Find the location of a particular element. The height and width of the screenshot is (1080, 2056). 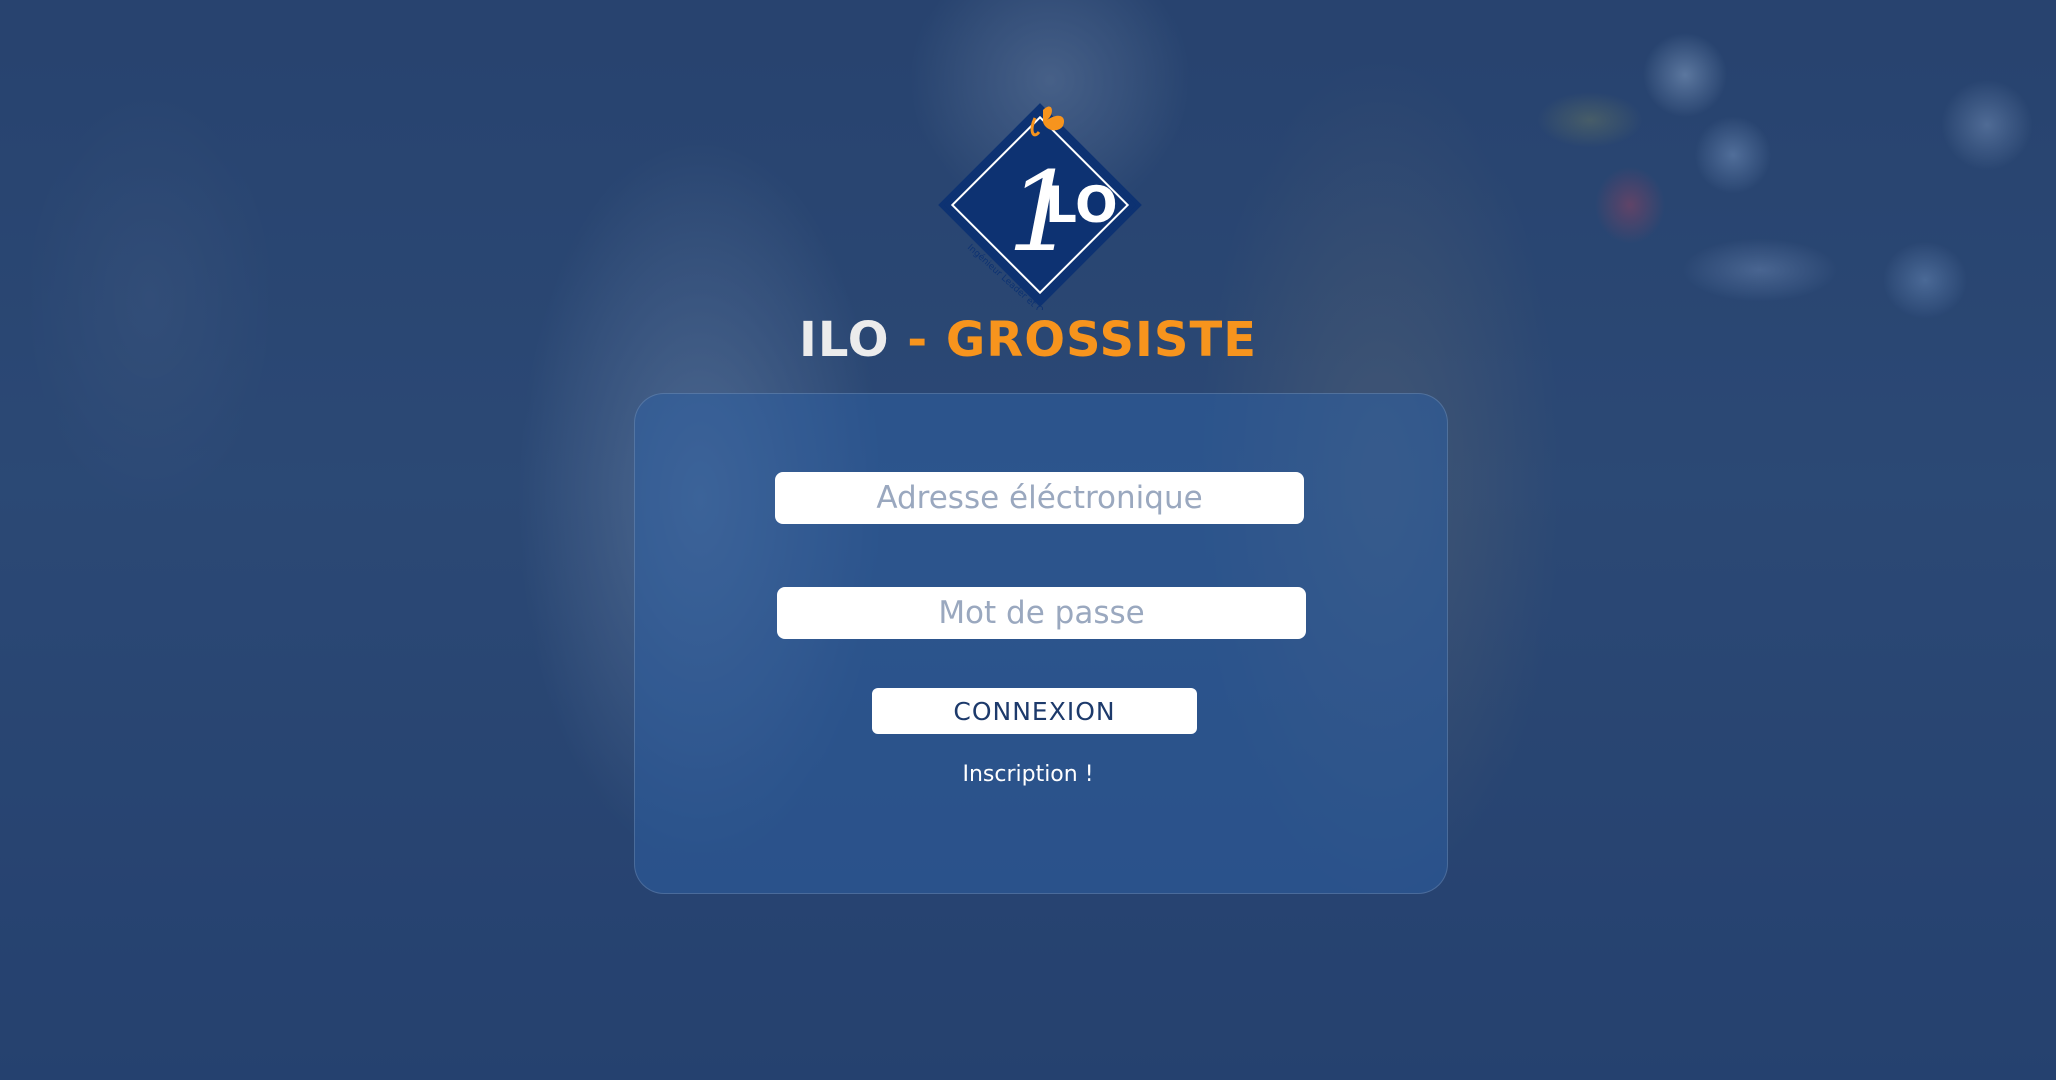

svg-text: LO is located at coordinates (1081, 205).